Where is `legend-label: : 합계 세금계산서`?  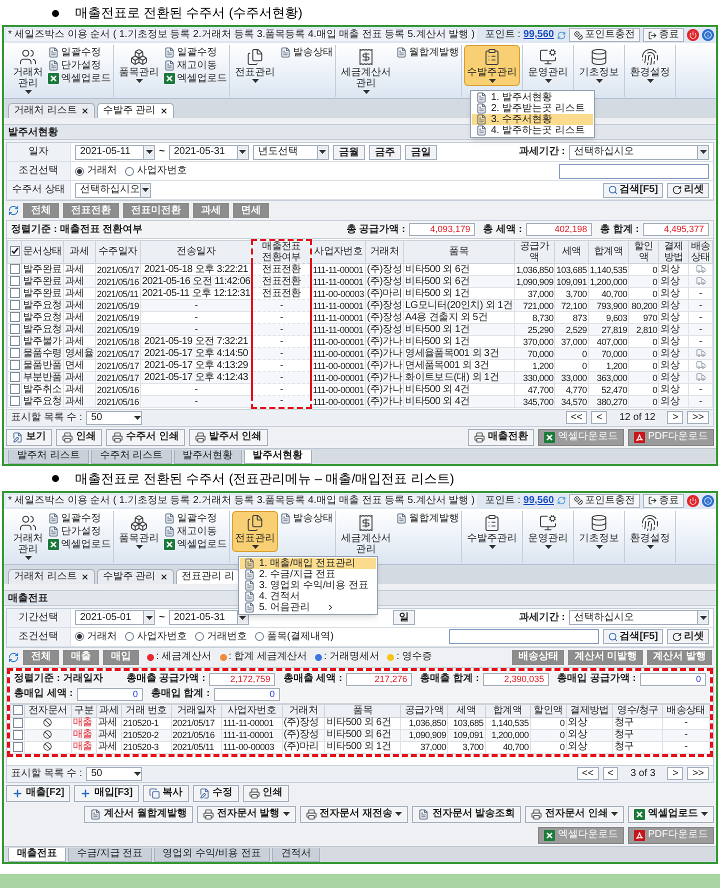
legend-label: : 합계 세금계산서 is located at coordinates (267, 657).